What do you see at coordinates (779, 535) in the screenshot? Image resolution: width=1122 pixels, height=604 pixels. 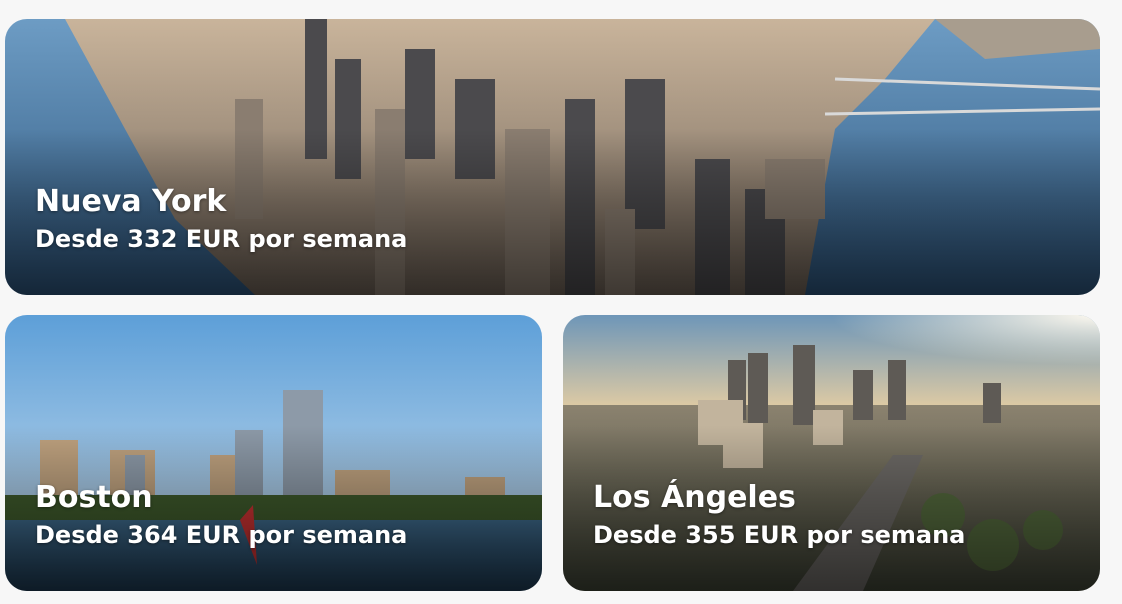 I see `destination-price: Desde 355 EUR por semana` at bounding box center [779, 535].